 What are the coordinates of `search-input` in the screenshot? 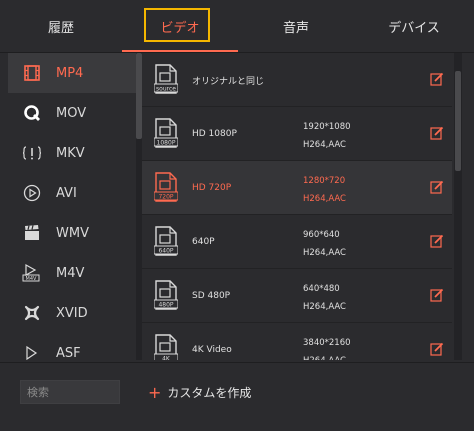 It's located at (70, 392).